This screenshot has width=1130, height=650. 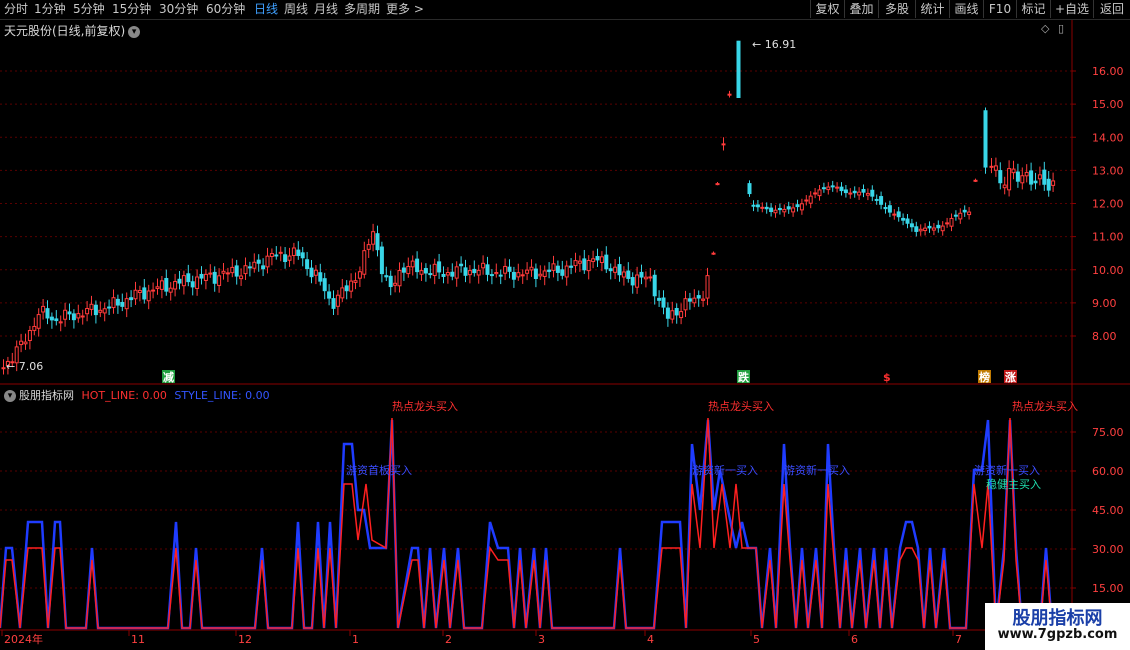 What do you see at coordinates (65, 31) in the screenshot?
I see `stock-title-text: 天元股份(日线,前复权)` at bounding box center [65, 31].